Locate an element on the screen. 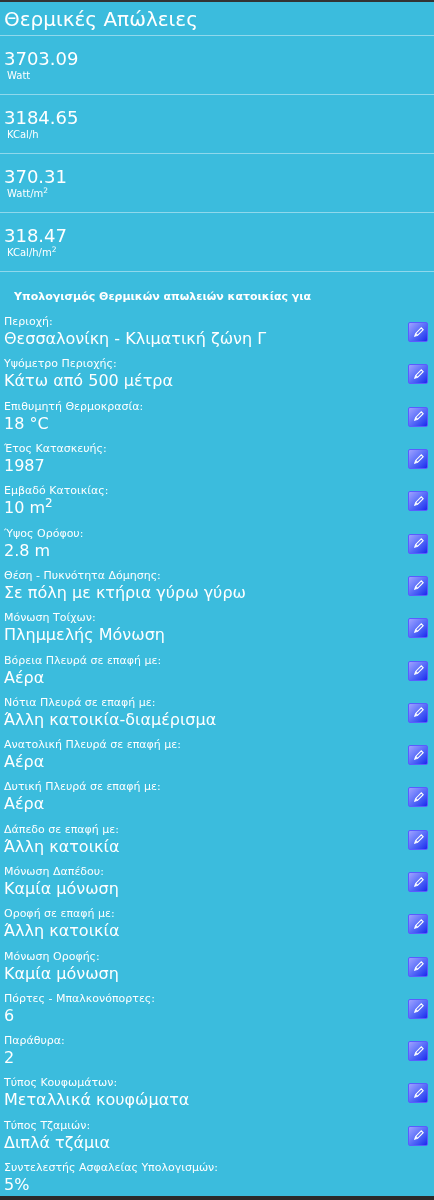 The height and width of the screenshot is (1200, 434). field-value: 10 m$^{2}$ is located at coordinates (29, 508).